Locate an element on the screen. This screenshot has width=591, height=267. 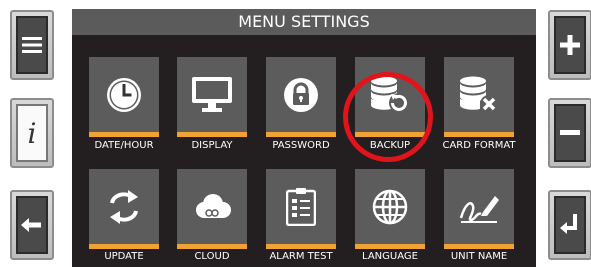
date-hour-button is located at coordinates (124, 97).